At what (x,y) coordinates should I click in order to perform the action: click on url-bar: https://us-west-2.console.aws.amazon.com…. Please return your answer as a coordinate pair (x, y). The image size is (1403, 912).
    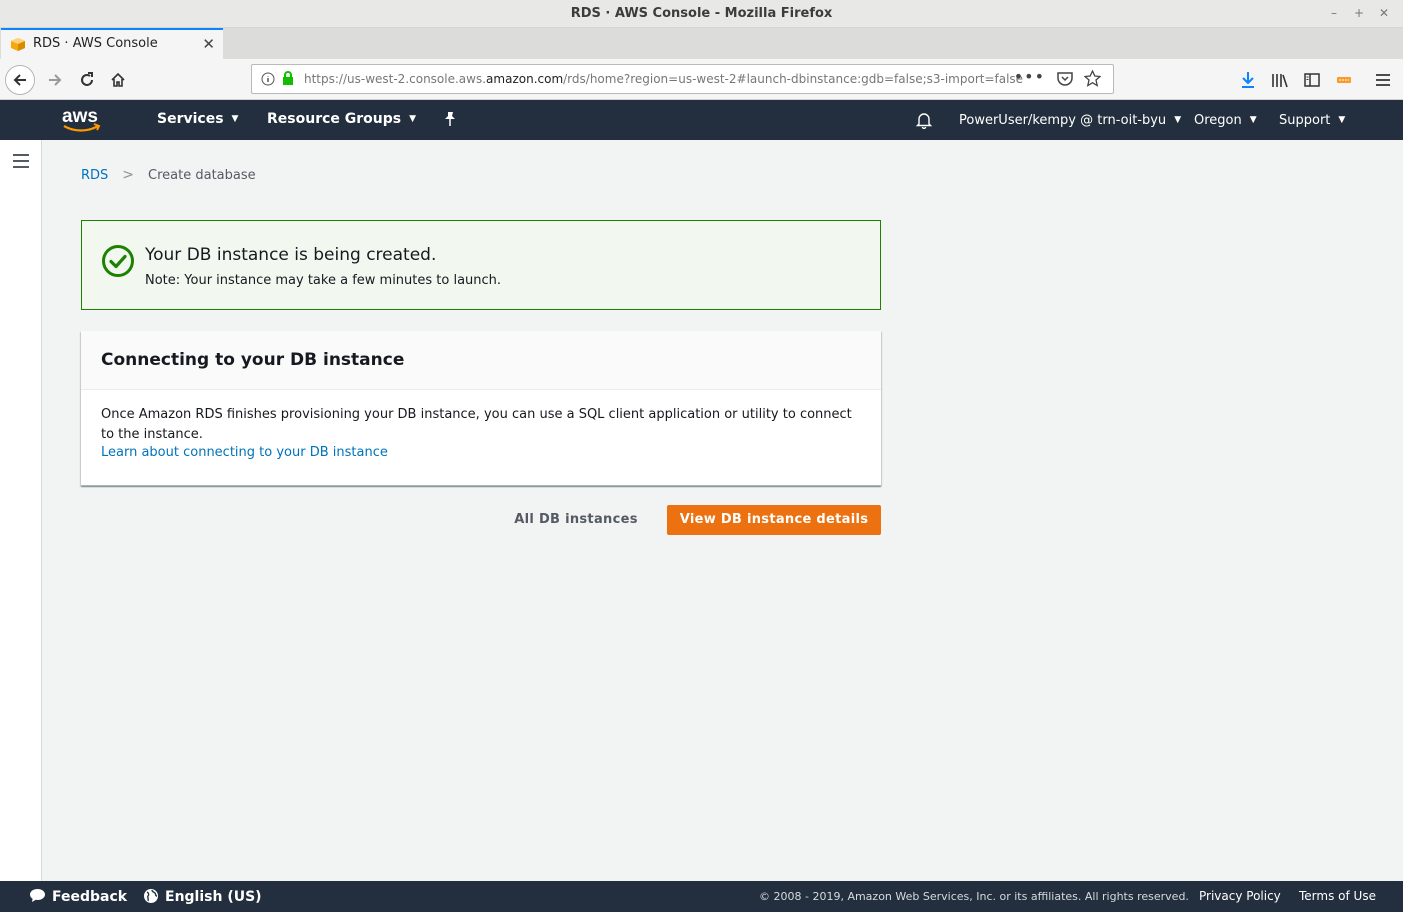
    Looking at the image, I should click on (682, 79).